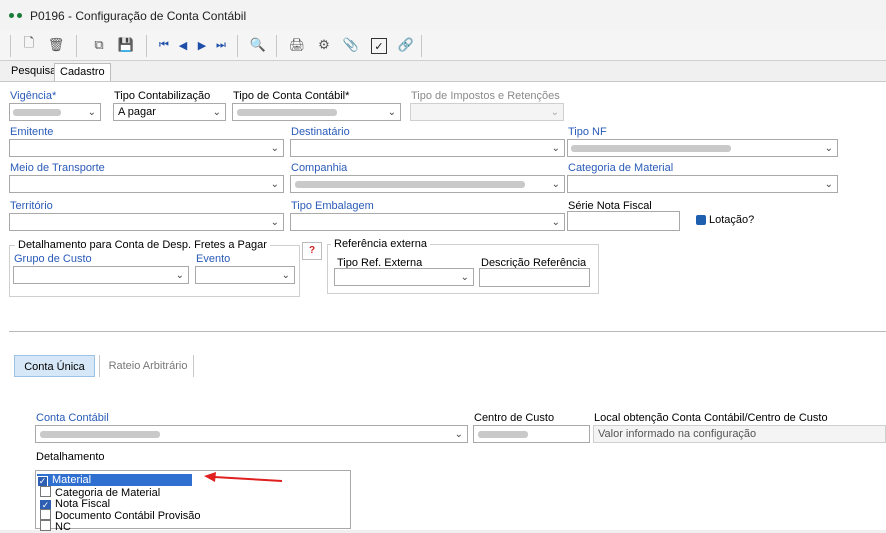  I want to click on detalhamento-item-categoria: Categoria de Material, so click(100, 492).